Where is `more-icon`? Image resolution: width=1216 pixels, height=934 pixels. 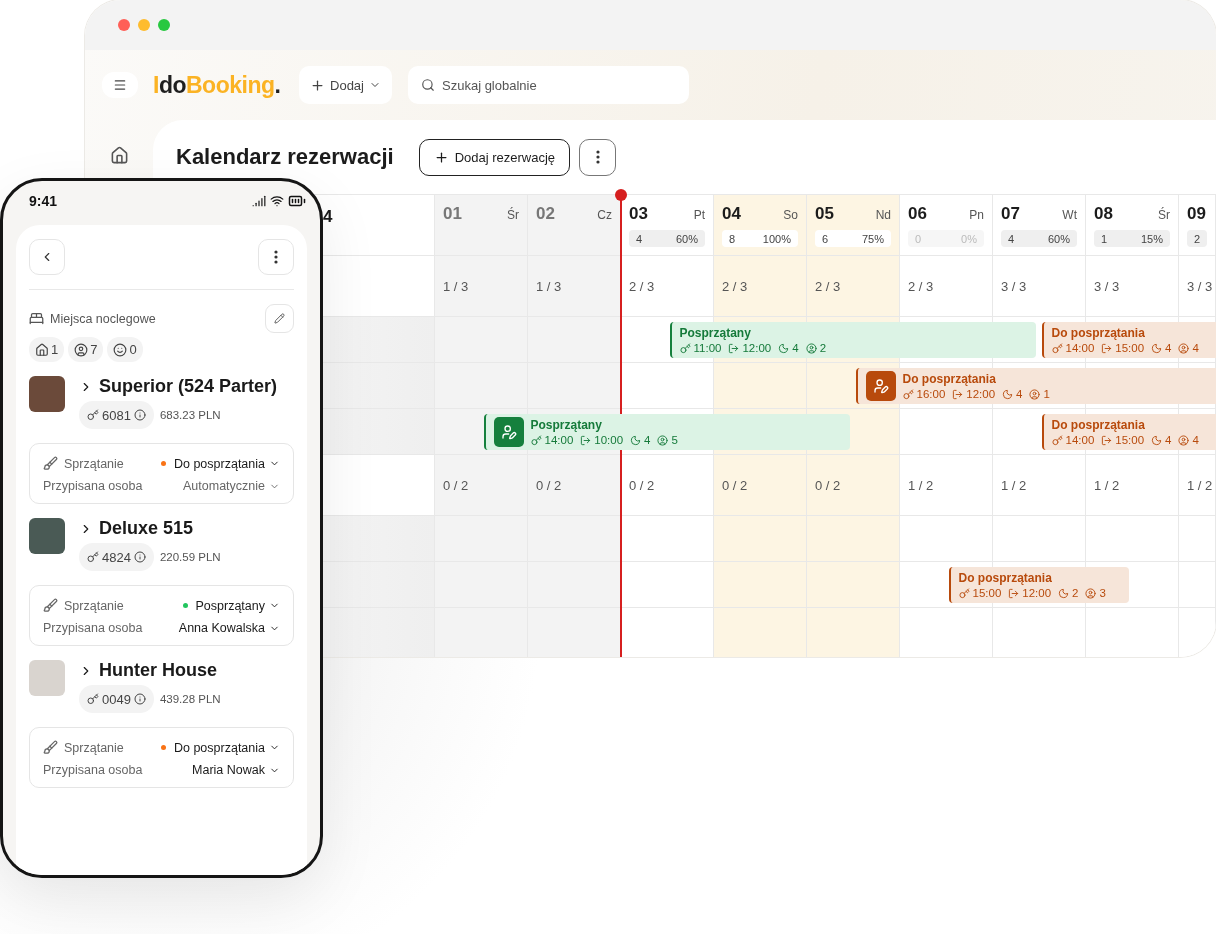
more-icon is located at coordinates (276, 257).